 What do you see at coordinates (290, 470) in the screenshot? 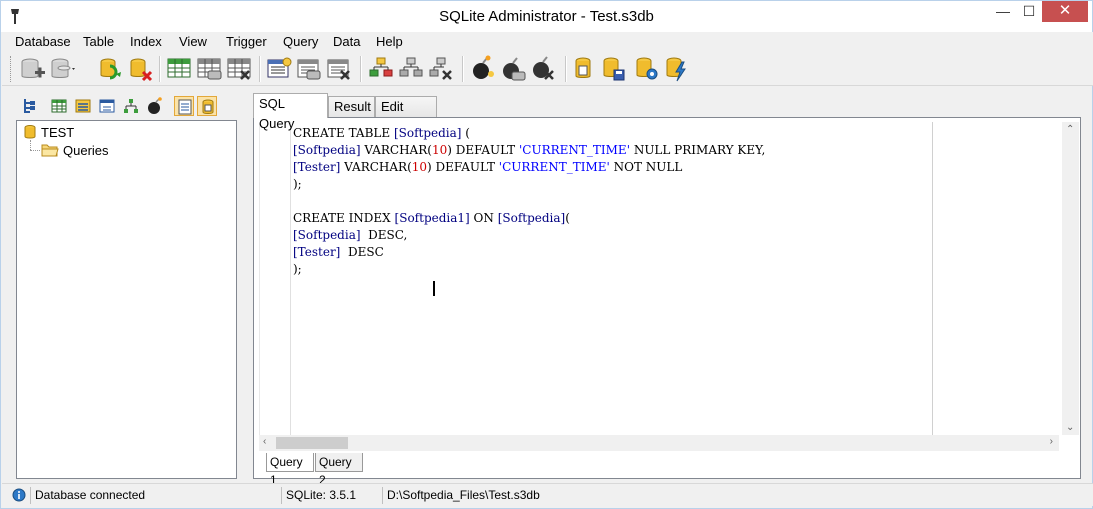
I see `tab-query-1: Query 1` at bounding box center [290, 470].